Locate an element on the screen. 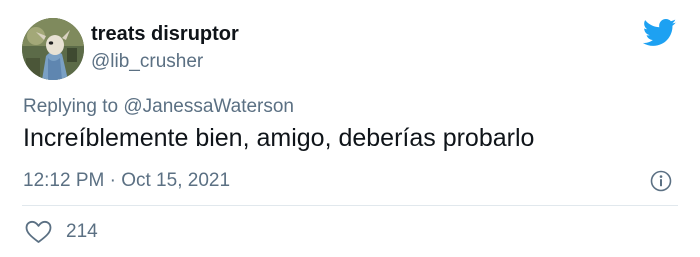 The width and height of the screenshot is (700, 257). replying-to-label: Replying to is located at coordinates (71, 106).